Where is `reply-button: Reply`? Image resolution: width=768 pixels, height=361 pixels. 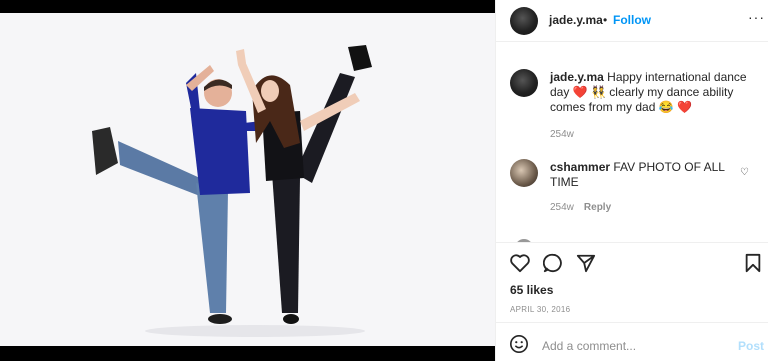 reply-button: Reply is located at coordinates (597, 207).